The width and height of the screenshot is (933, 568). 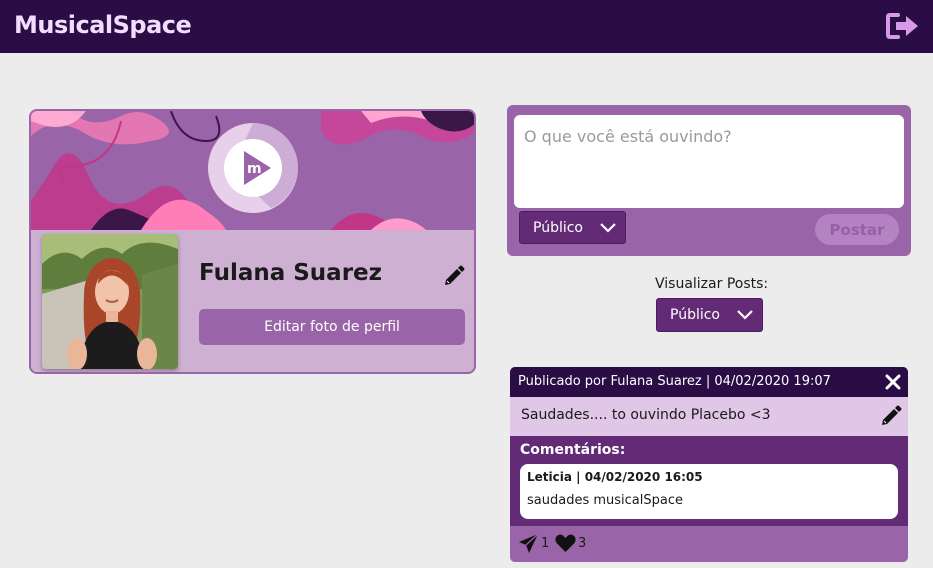 What do you see at coordinates (528, 543) in the screenshot?
I see `share-icon` at bounding box center [528, 543].